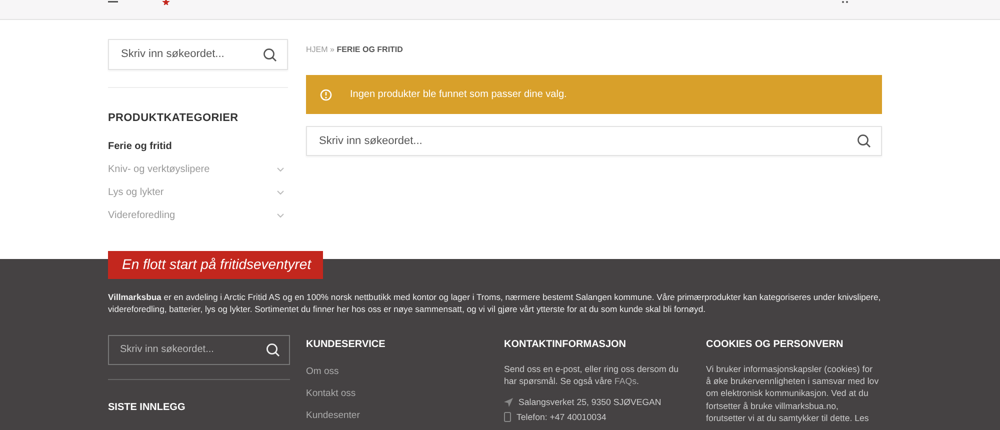 The image size is (1000, 430). I want to click on alert-icon, so click(326, 94).